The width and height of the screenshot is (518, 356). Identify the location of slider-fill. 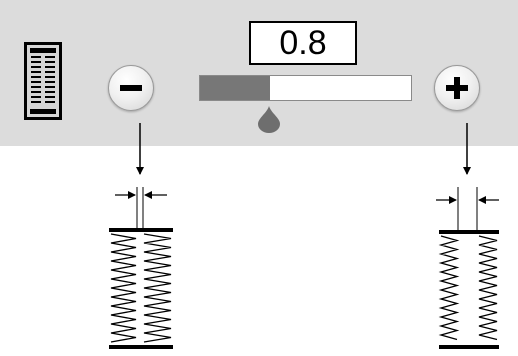
(235, 88).